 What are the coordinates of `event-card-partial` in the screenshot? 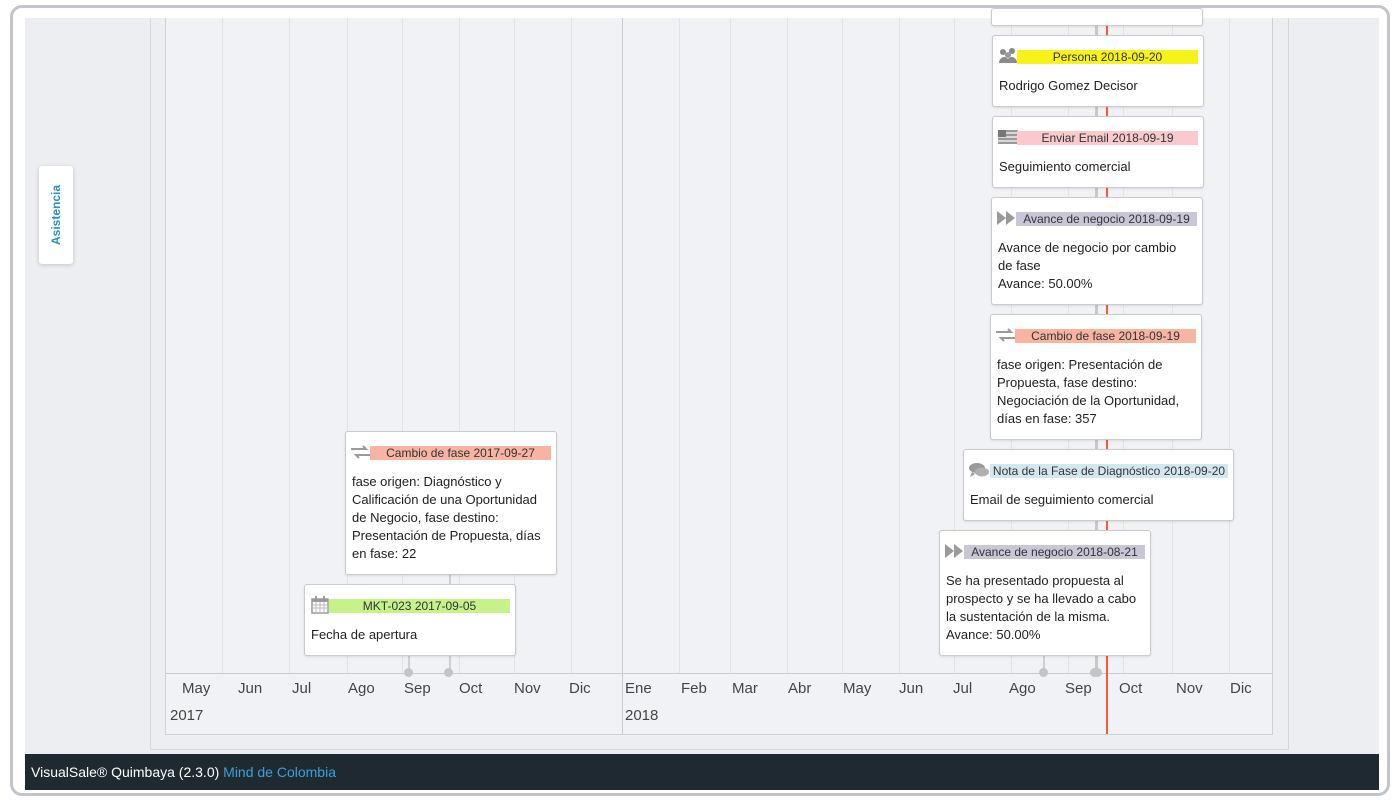 It's located at (1097, 17).